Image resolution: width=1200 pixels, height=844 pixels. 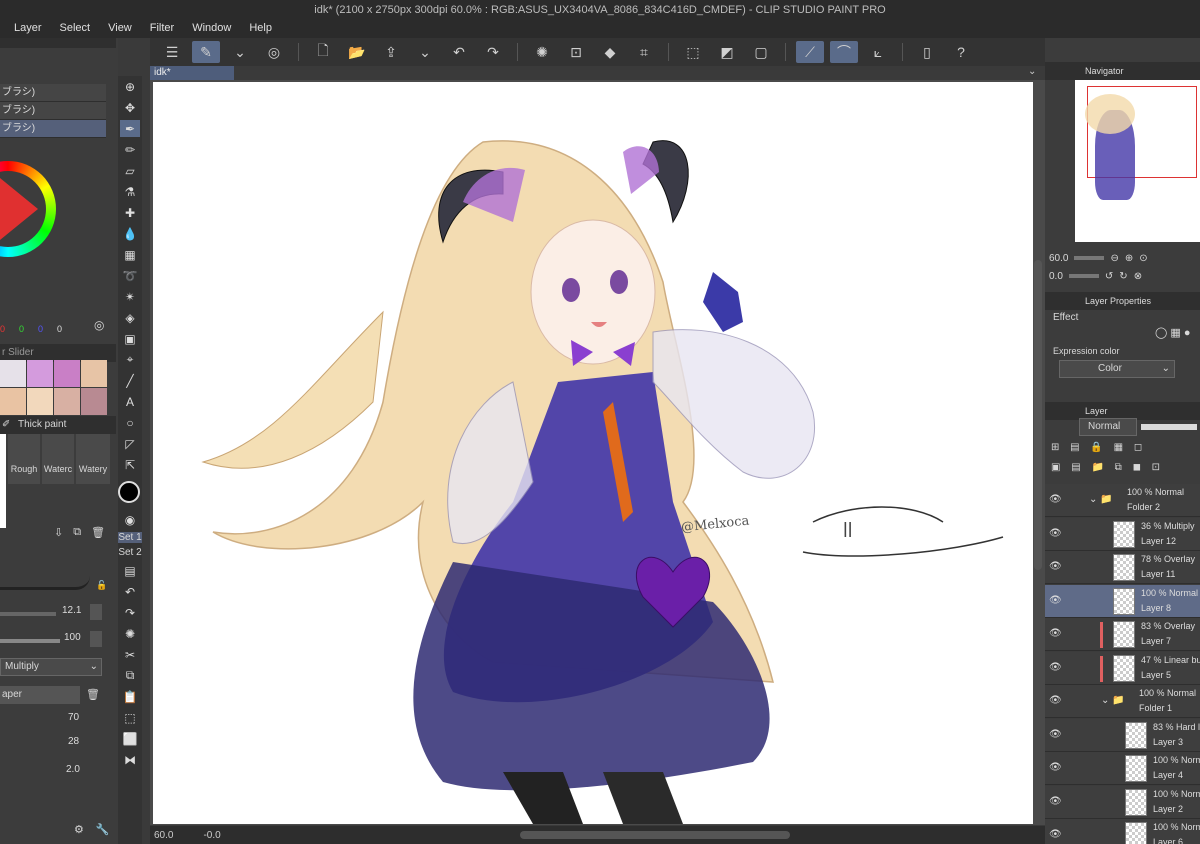 What do you see at coordinates (644, 52) in the screenshot?
I see `crop-icon: ⌗` at bounding box center [644, 52].